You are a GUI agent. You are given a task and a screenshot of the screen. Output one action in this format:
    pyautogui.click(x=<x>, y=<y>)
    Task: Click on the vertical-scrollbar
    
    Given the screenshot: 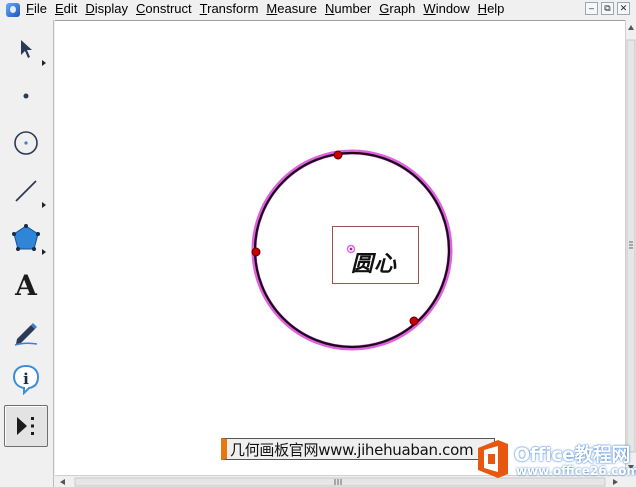 What is the action you would take?
    pyautogui.click(x=630, y=247)
    